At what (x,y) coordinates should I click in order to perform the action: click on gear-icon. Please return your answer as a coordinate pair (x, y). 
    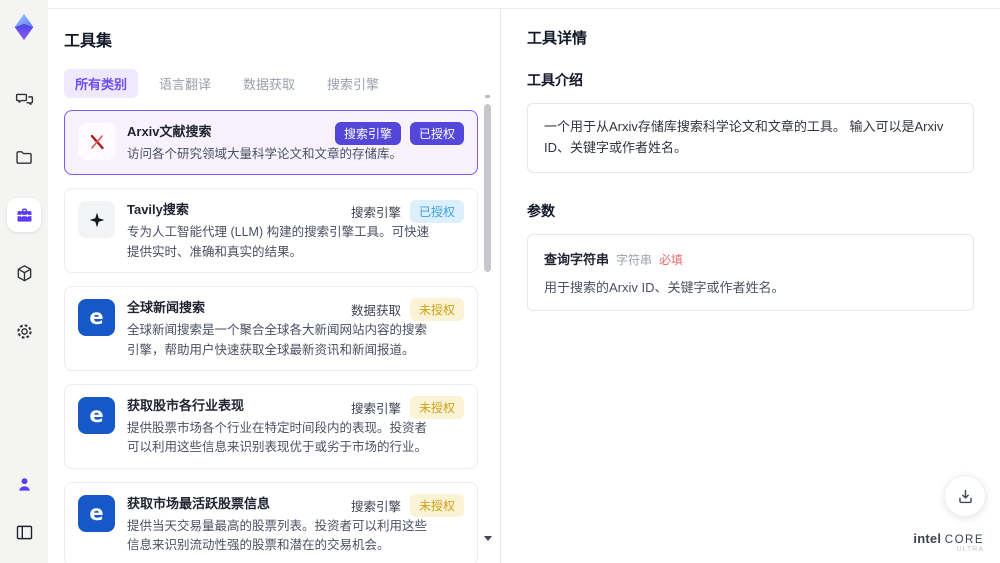
    Looking at the image, I should click on (24, 331).